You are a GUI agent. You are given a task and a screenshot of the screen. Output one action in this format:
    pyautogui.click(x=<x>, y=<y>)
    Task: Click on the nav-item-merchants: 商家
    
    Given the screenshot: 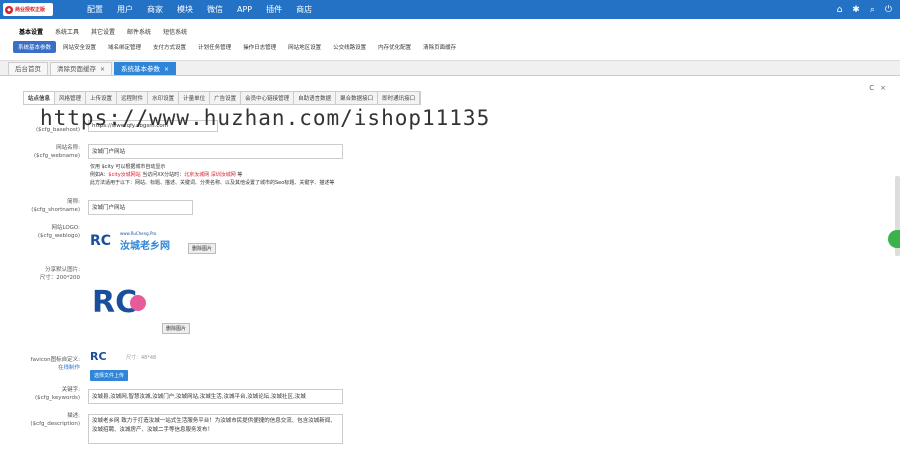 What is the action you would take?
    pyautogui.click(x=155, y=9)
    